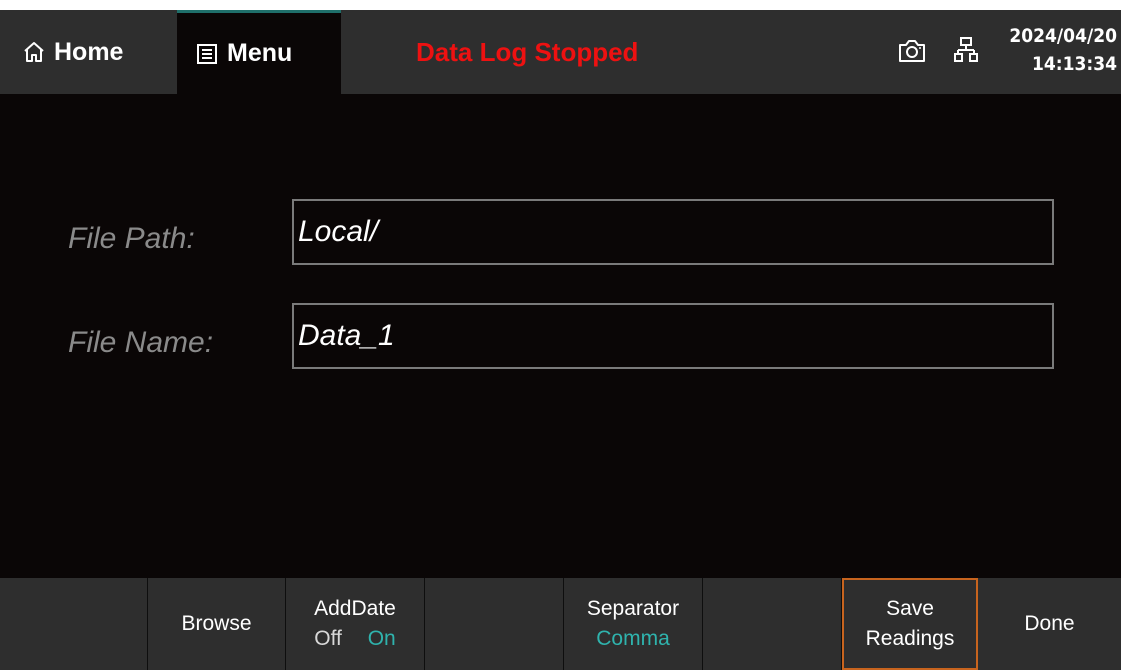  What do you see at coordinates (355, 608) in the screenshot?
I see `adddate-label: AddDate` at bounding box center [355, 608].